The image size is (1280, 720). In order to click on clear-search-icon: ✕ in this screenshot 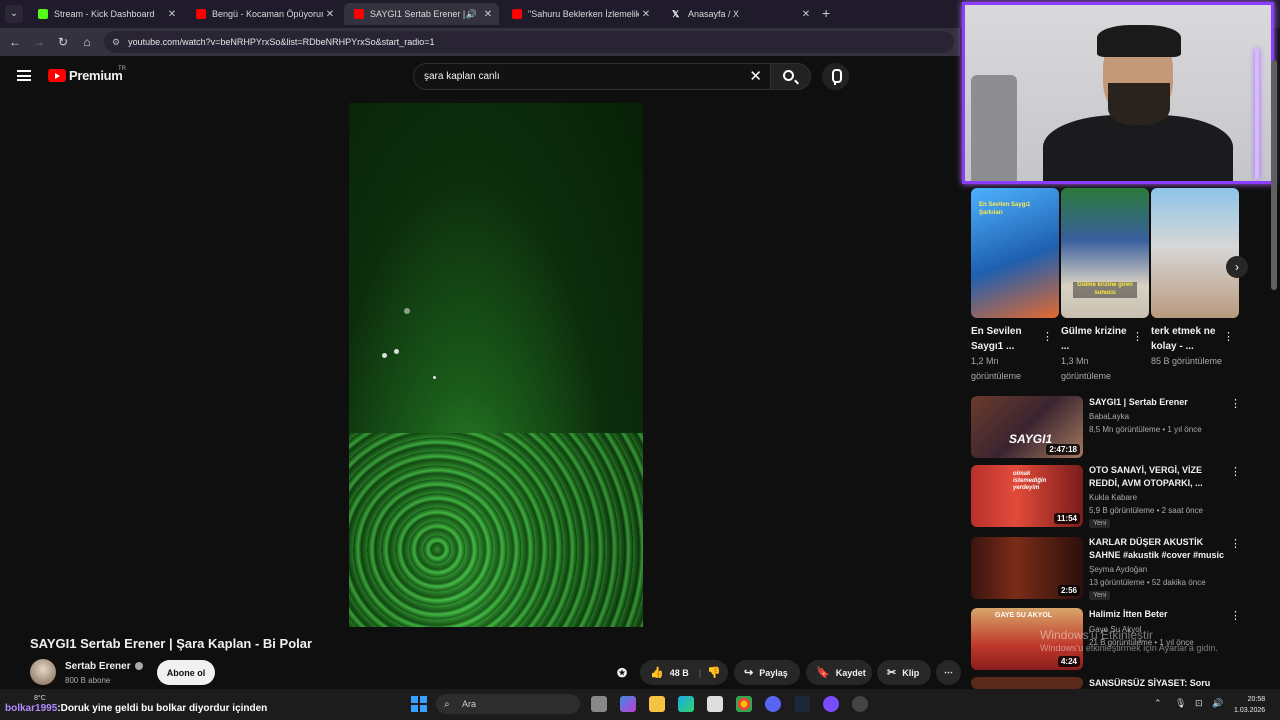, I will do `click(755, 76)`.